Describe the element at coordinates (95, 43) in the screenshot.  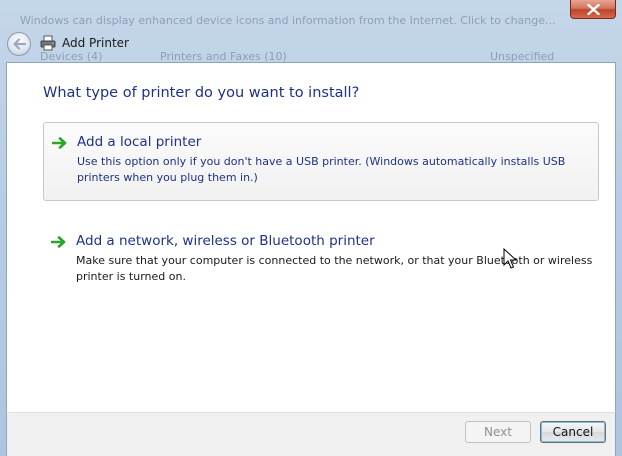
I see `window-title: Add Printer` at that location.